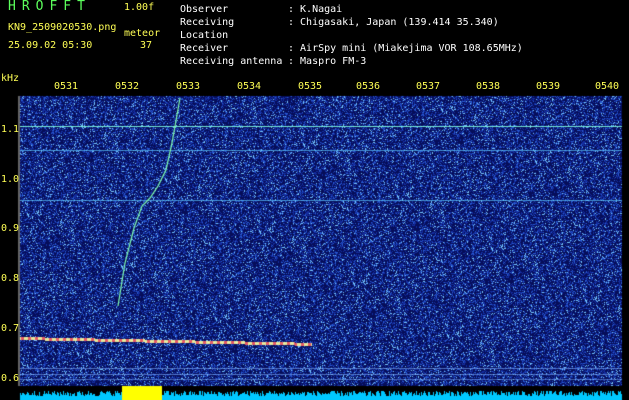  What do you see at coordinates (607, 86) in the screenshot?
I see `time-tick: 0540` at bounding box center [607, 86].